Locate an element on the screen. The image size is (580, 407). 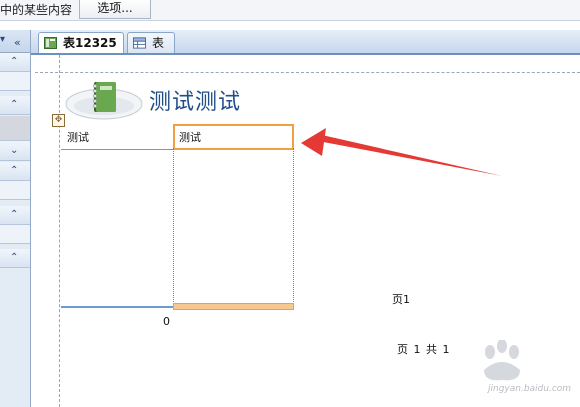
column-selection-outline is located at coordinates (233, 228).